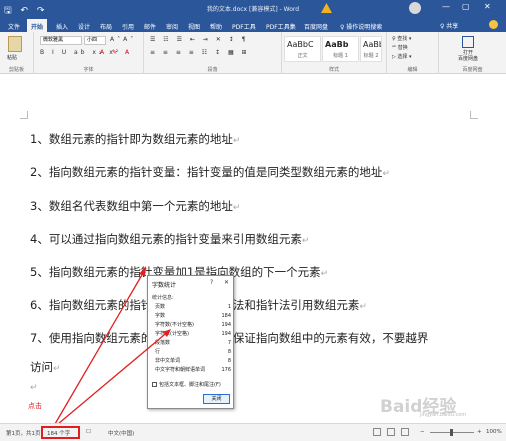  What do you see at coordinates (253, 432) in the screenshot?
I see `status-bar: 第1页，共1页 184 个字 ☐ 中文(中国) − + 100%` at bounding box center [253, 432].